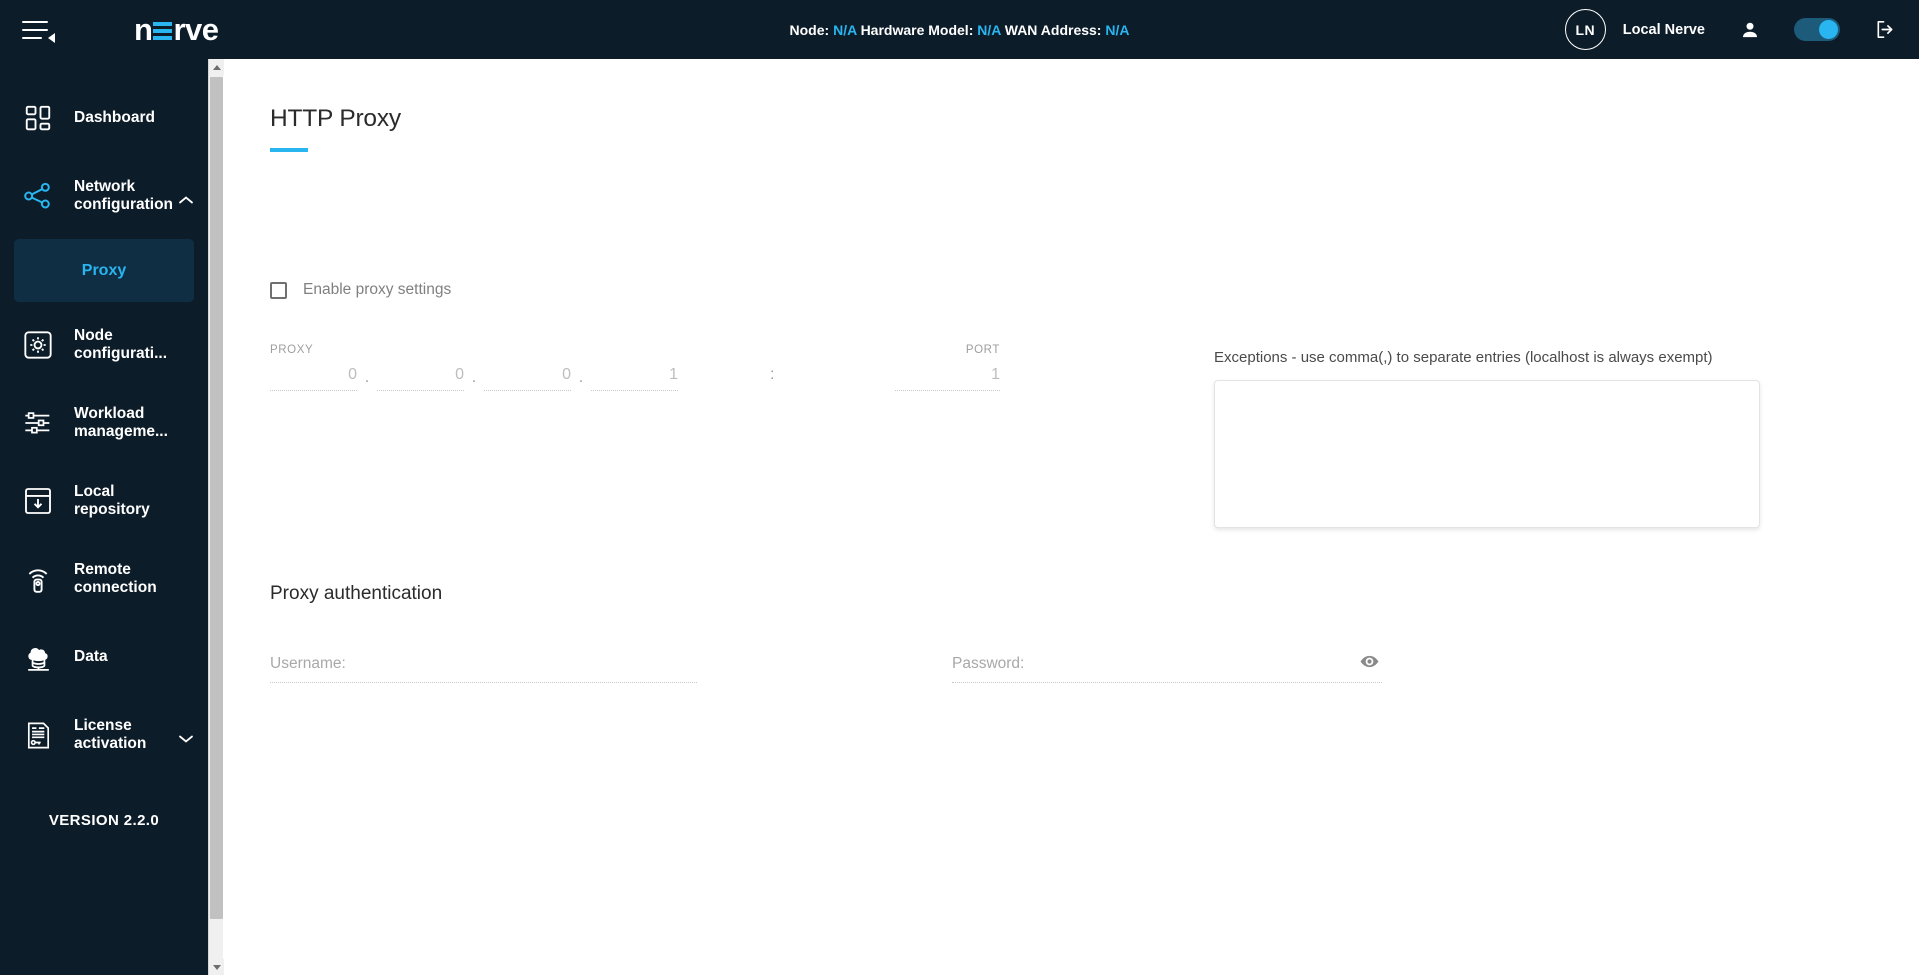 The height and width of the screenshot is (975, 1919). What do you see at coordinates (356, 593) in the screenshot?
I see `proxy-authentication-title: Proxy authentication` at bounding box center [356, 593].